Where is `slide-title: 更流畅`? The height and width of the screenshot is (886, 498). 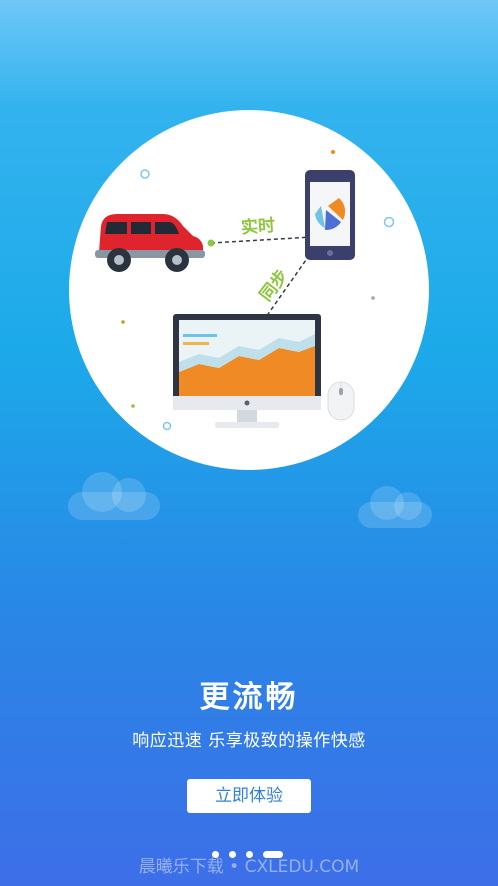
slide-title: 更流畅 is located at coordinates (249, 697).